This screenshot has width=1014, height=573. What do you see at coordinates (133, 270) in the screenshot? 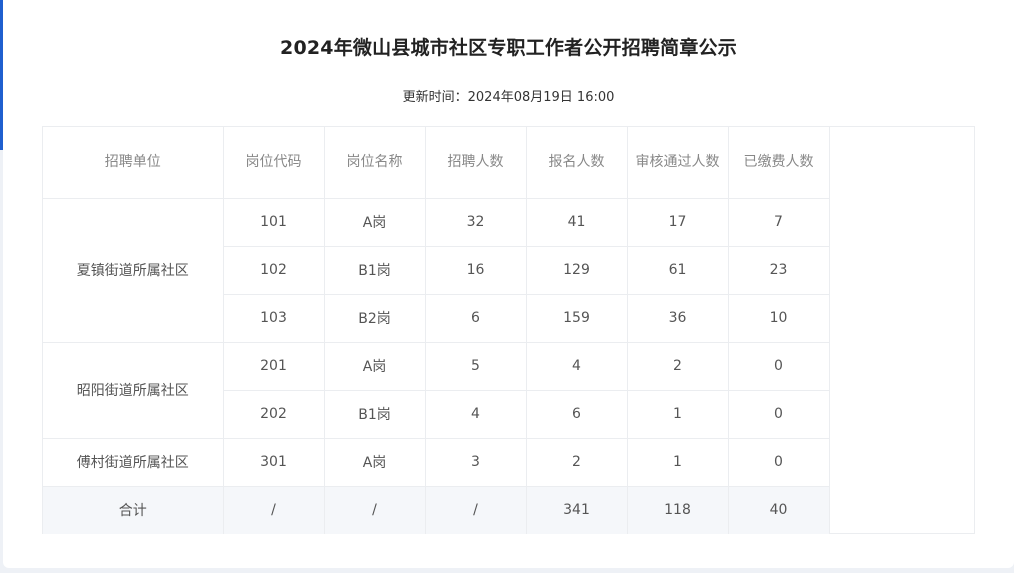
I see `unit-cell: 夏镇街道所属社区` at bounding box center [133, 270].